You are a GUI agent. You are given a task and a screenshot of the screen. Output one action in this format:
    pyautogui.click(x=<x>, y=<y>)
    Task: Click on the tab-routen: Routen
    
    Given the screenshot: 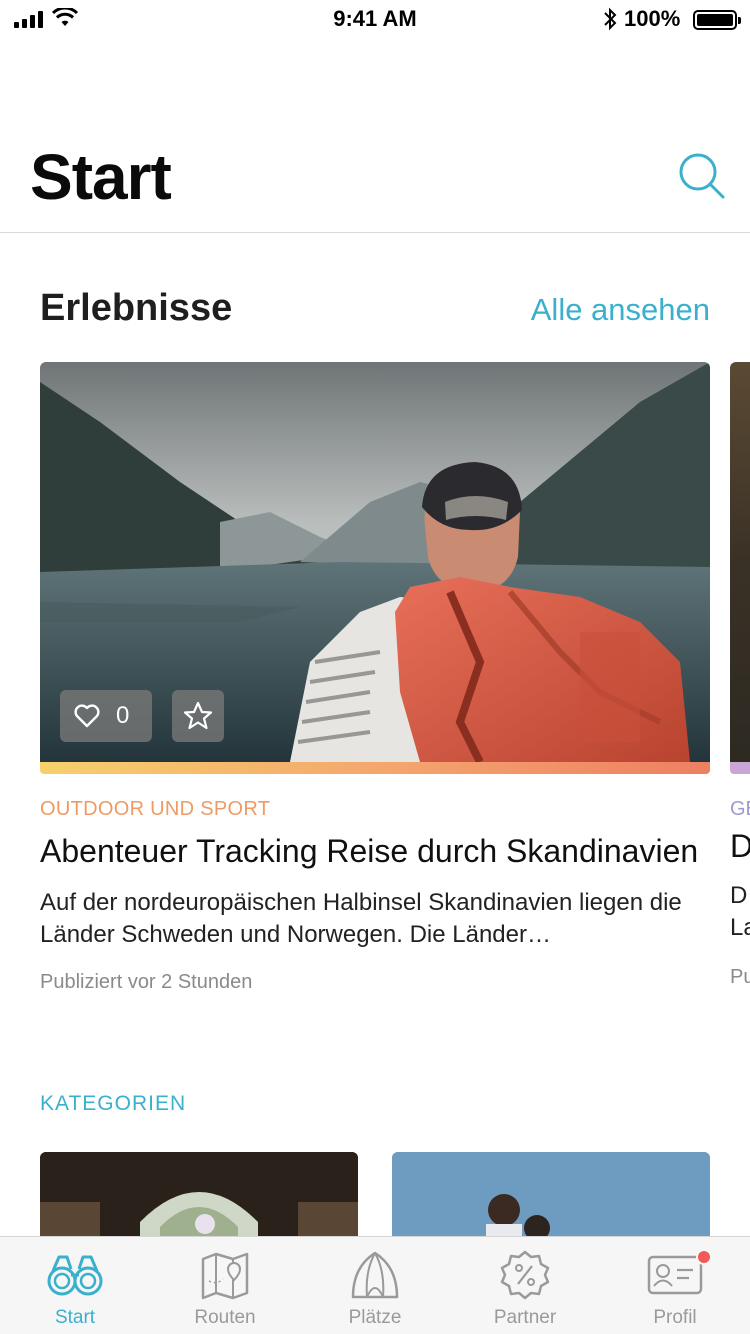 What is the action you would take?
    pyautogui.click(x=225, y=1285)
    